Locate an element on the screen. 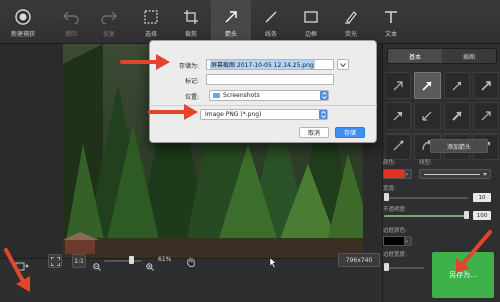 The height and width of the screenshot is (302, 500). border-color-fill is located at coordinates (394, 241).